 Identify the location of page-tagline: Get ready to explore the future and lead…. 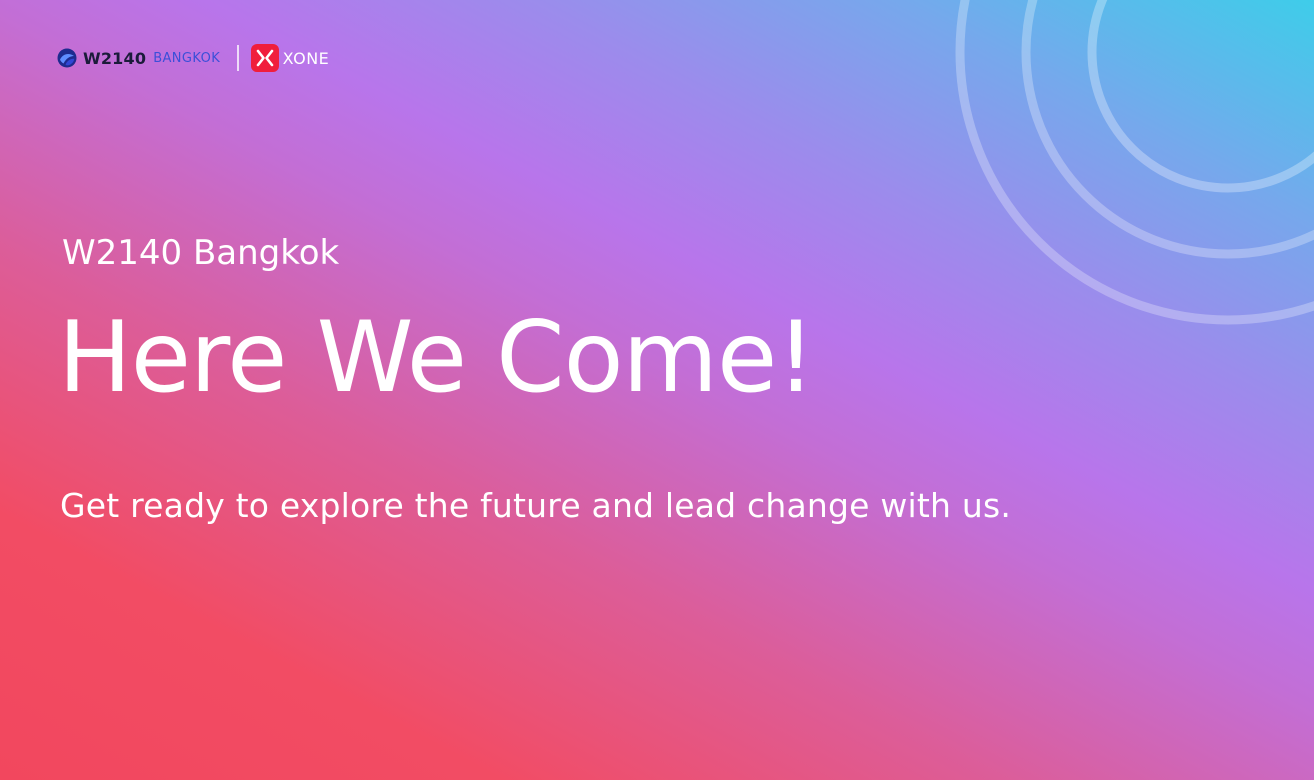
(536, 505).